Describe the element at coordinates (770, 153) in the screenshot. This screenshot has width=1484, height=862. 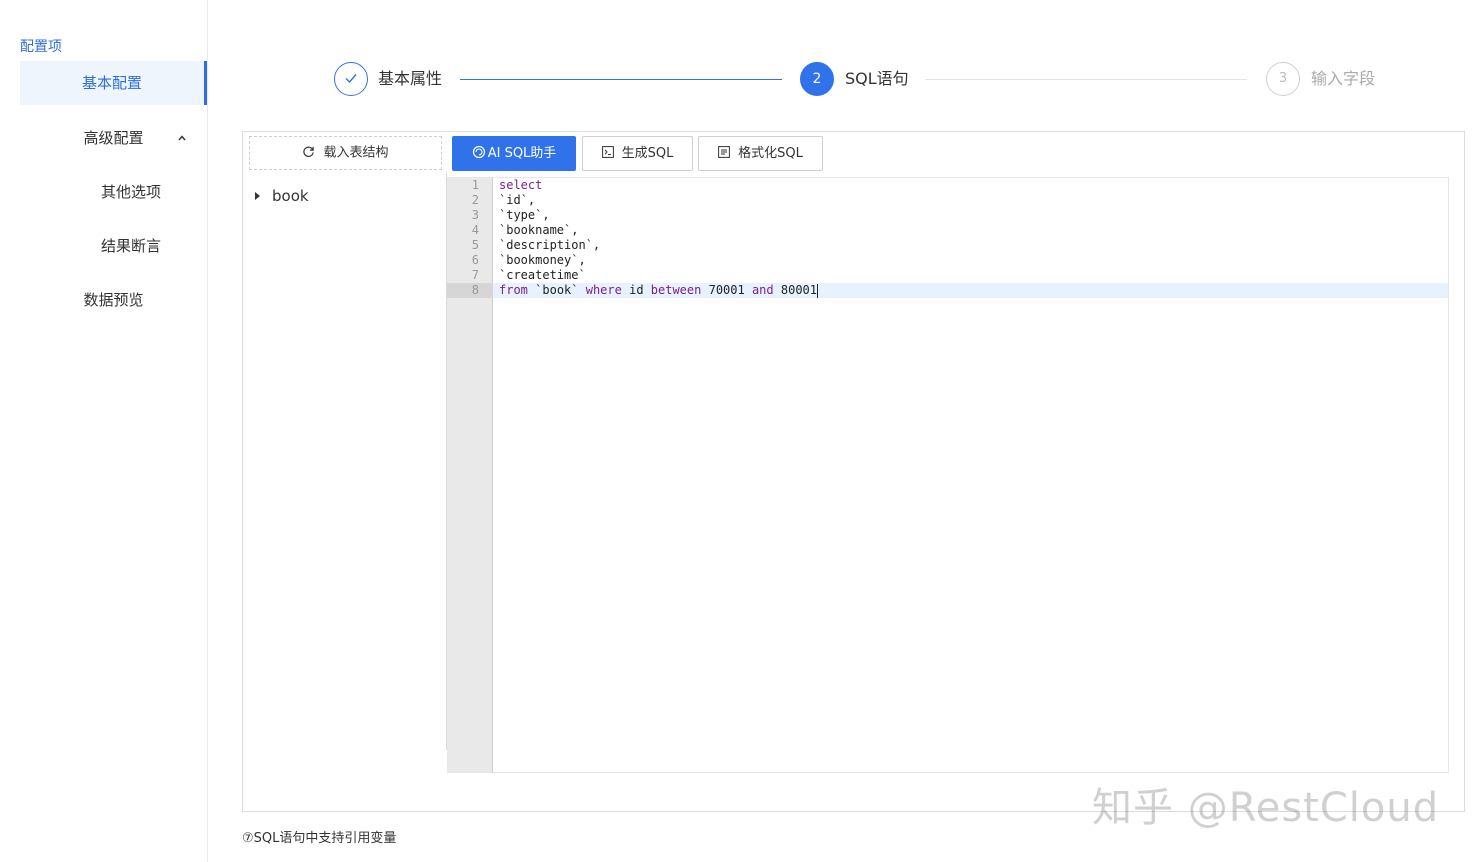
I see `format-button-label: 格式化SQL` at that location.